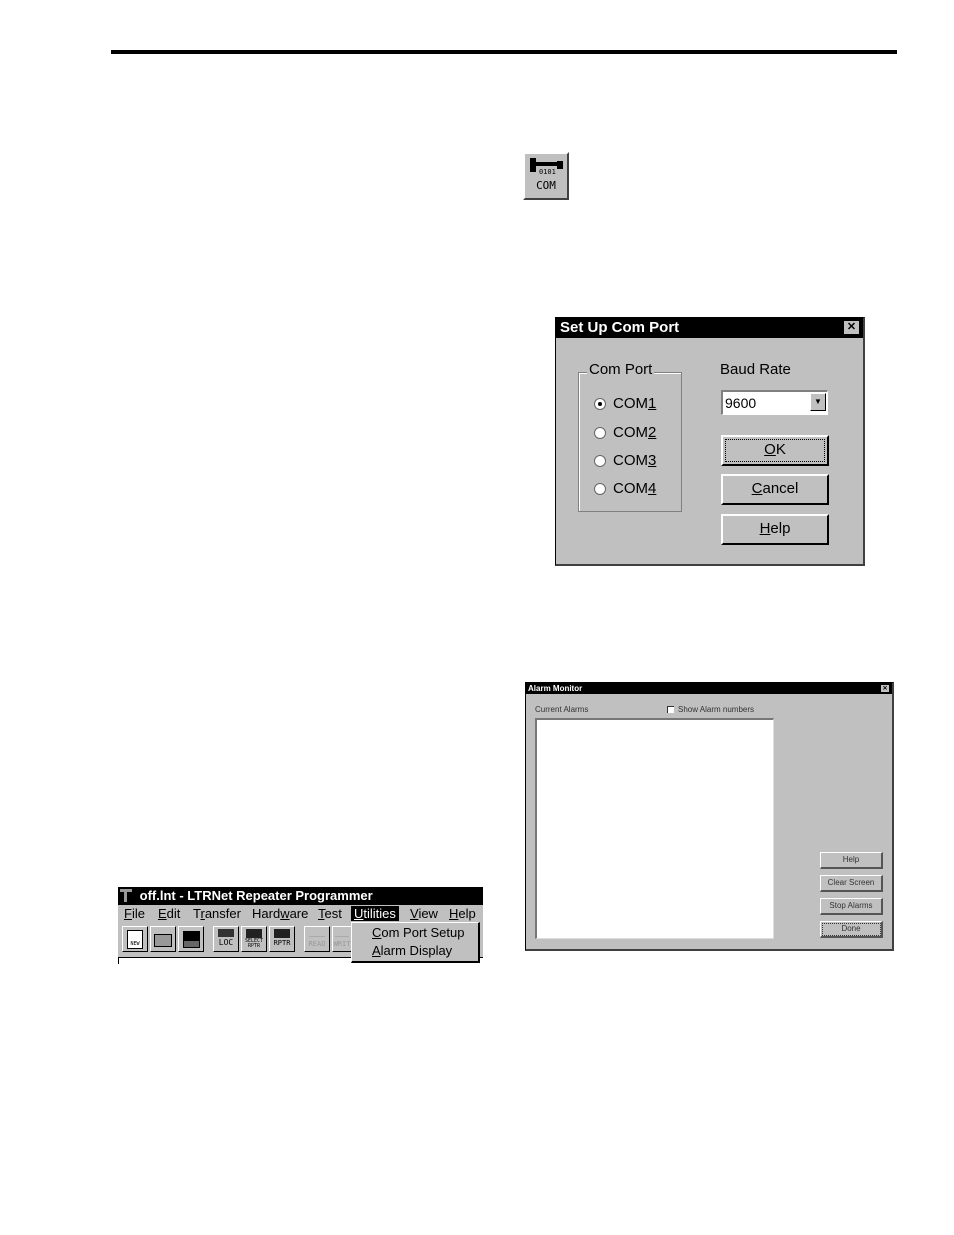 The width and height of the screenshot is (954, 1235). I want to click on com-port-group-label: Com Port, so click(621, 369).